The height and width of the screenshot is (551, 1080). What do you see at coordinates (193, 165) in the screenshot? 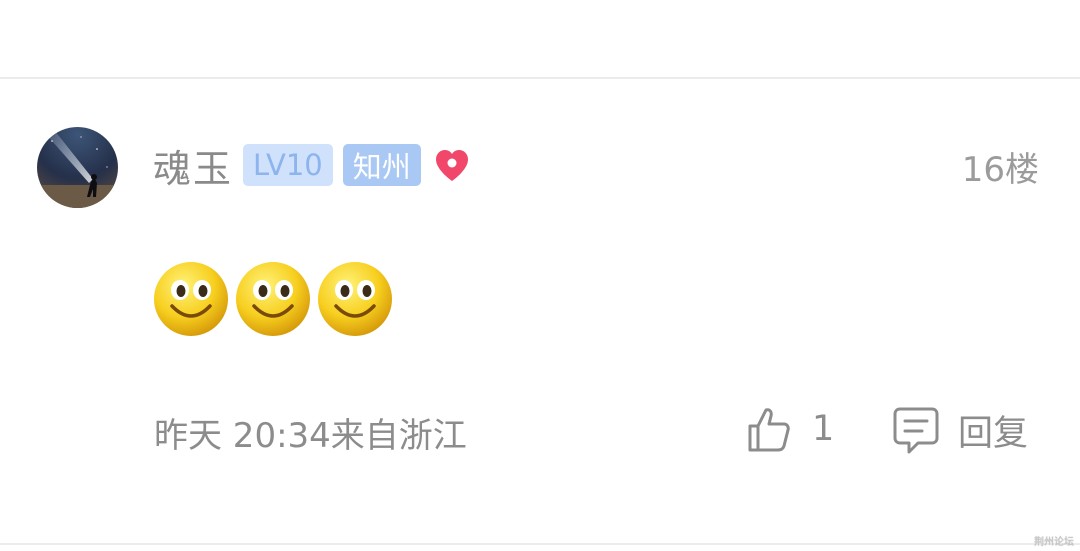
I see `username: 魂玉` at bounding box center [193, 165].